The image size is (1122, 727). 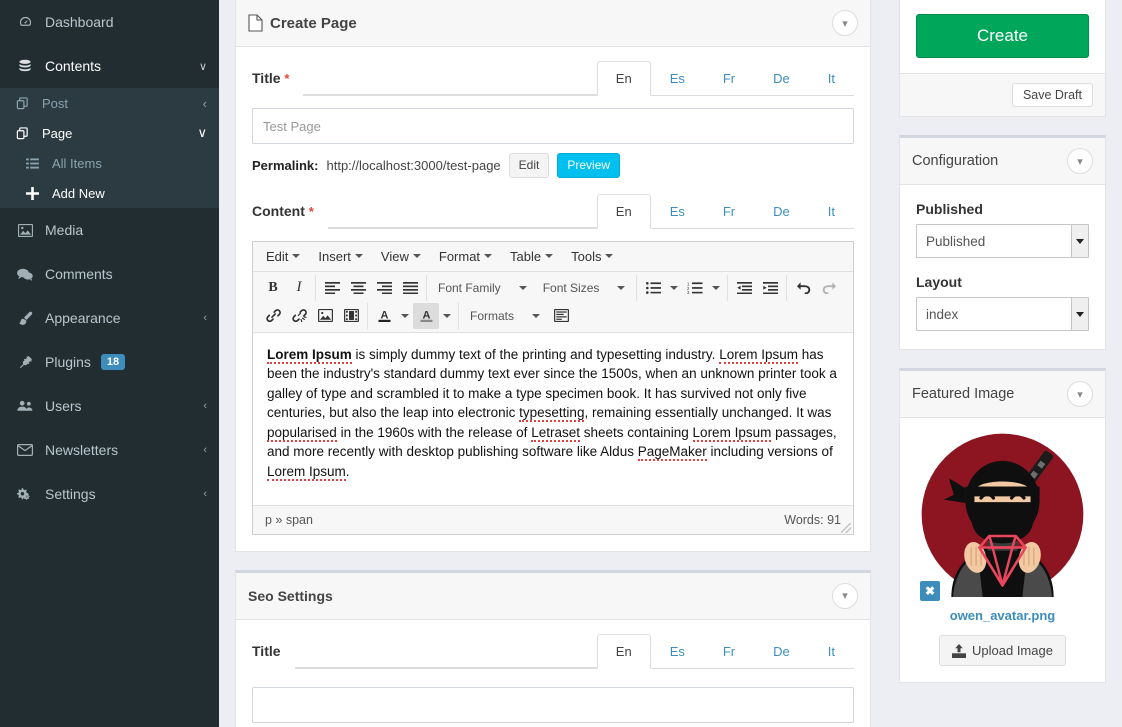 What do you see at coordinates (384, 316) in the screenshot?
I see `text-color-icon: A` at bounding box center [384, 316].